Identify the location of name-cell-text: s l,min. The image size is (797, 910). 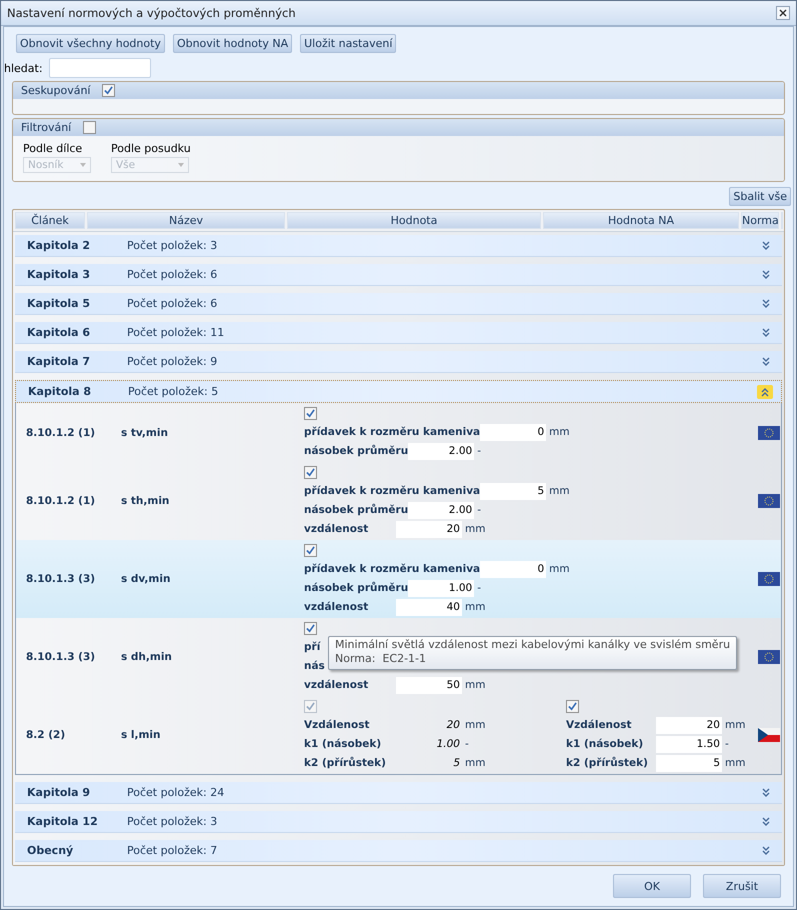
(141, 735).